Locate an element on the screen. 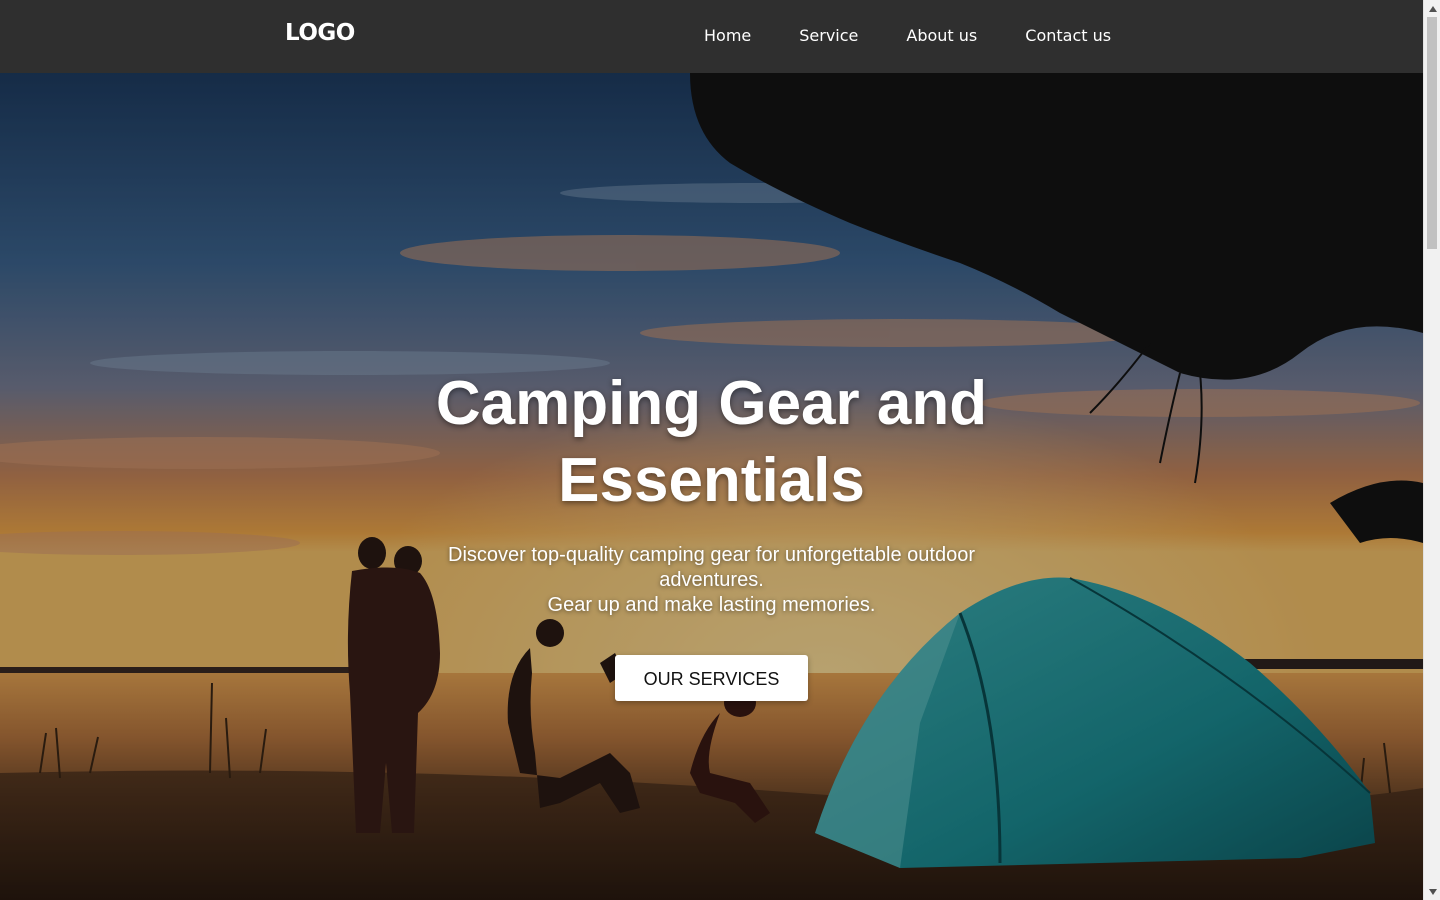 This screenshot has height=900, width=1440. nav-item-about: About us is located at coordinates (941, 36).